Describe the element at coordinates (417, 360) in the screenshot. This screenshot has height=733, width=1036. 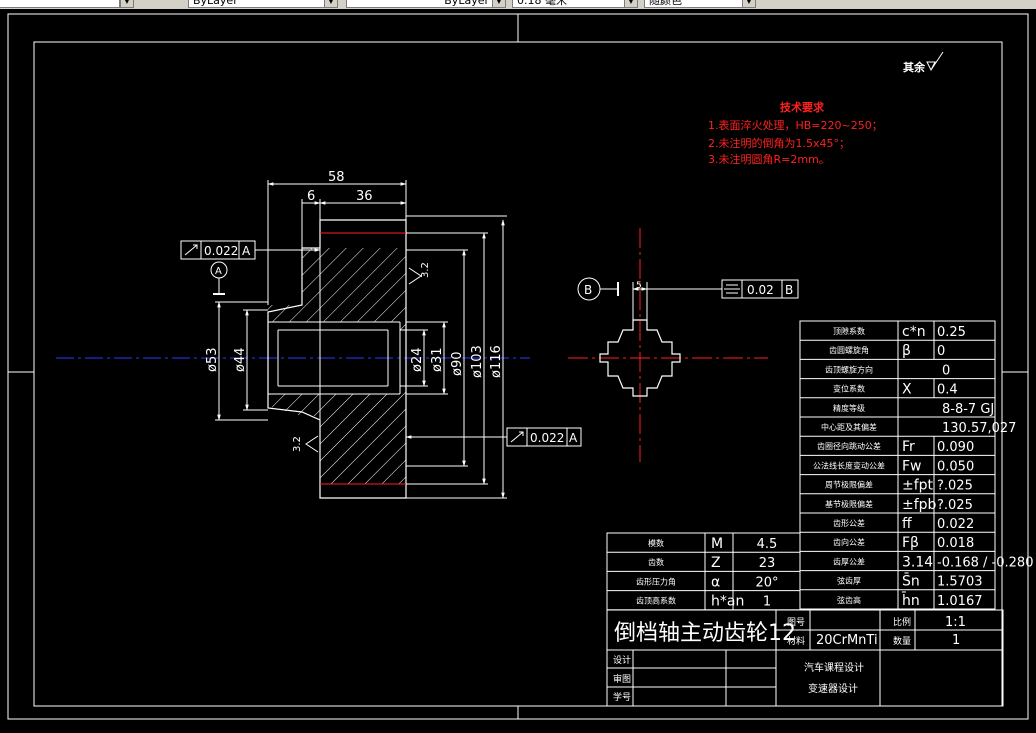
I see `dim-dia24: ø24` at that location.